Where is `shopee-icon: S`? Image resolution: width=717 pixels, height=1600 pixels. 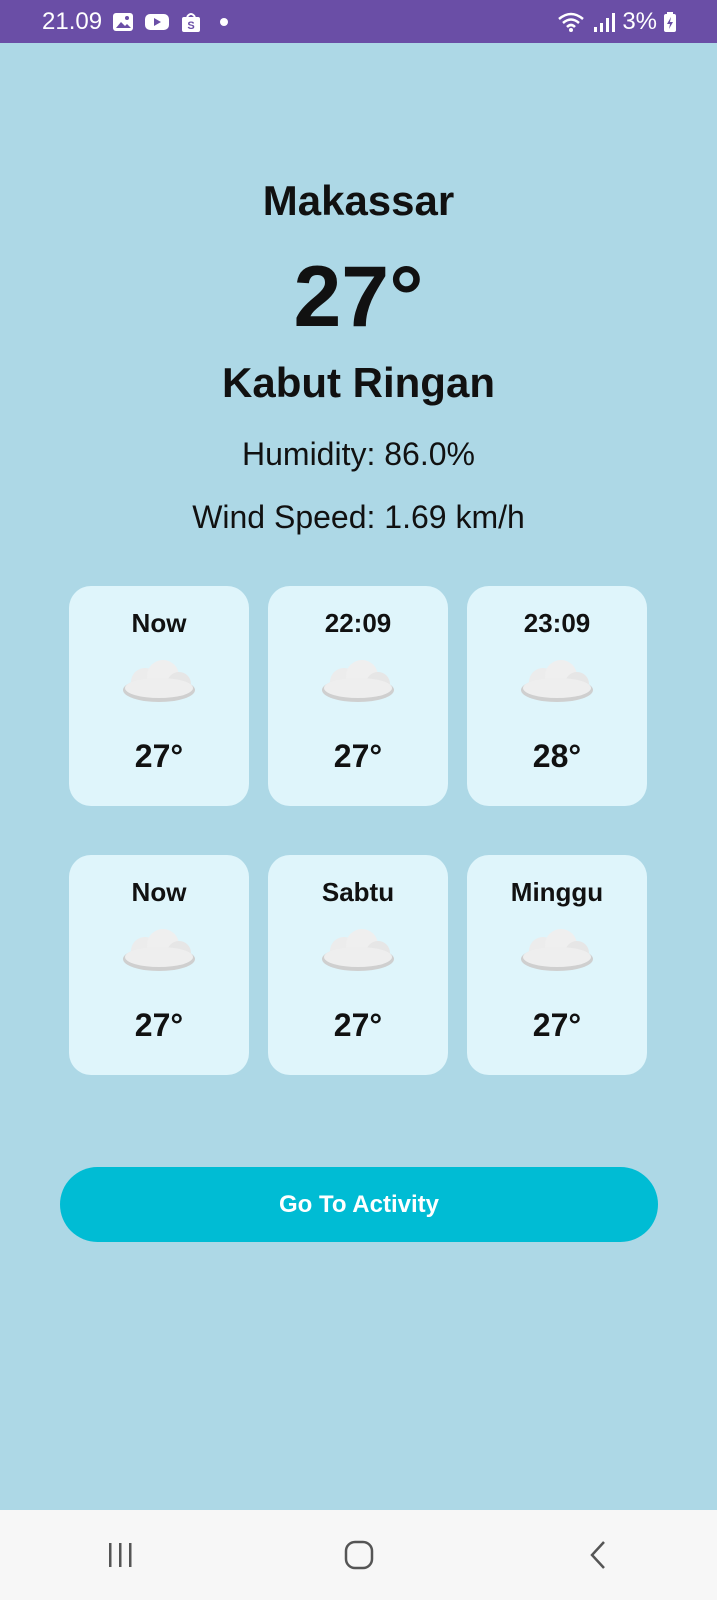 shopee-icon: S is located at coordinates (191, 22).